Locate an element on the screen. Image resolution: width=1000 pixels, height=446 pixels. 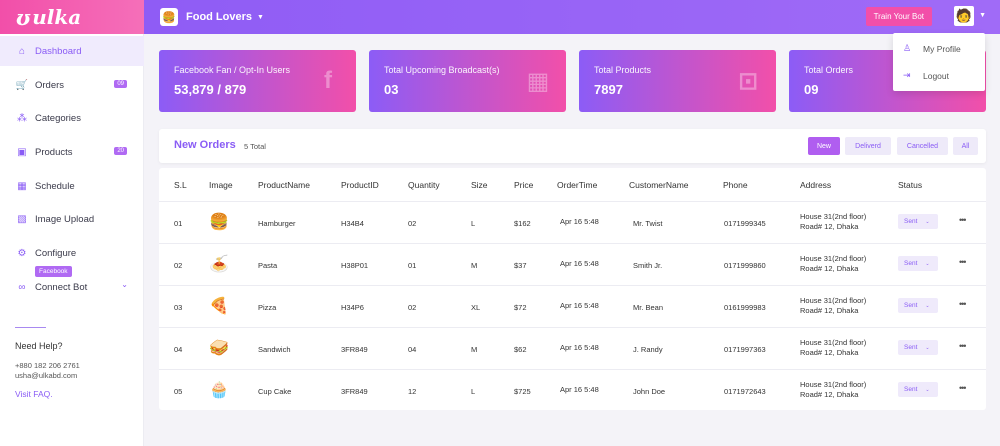
categories-icon: ⁂ is located at coordinates (22, 118).